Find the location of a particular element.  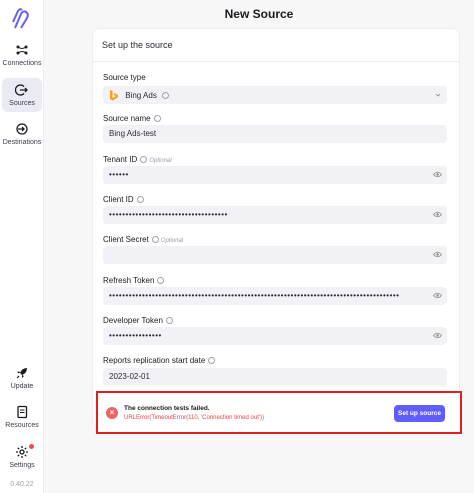

client-secret-label: Client Secret Optional is located at coordinates (143, 239).